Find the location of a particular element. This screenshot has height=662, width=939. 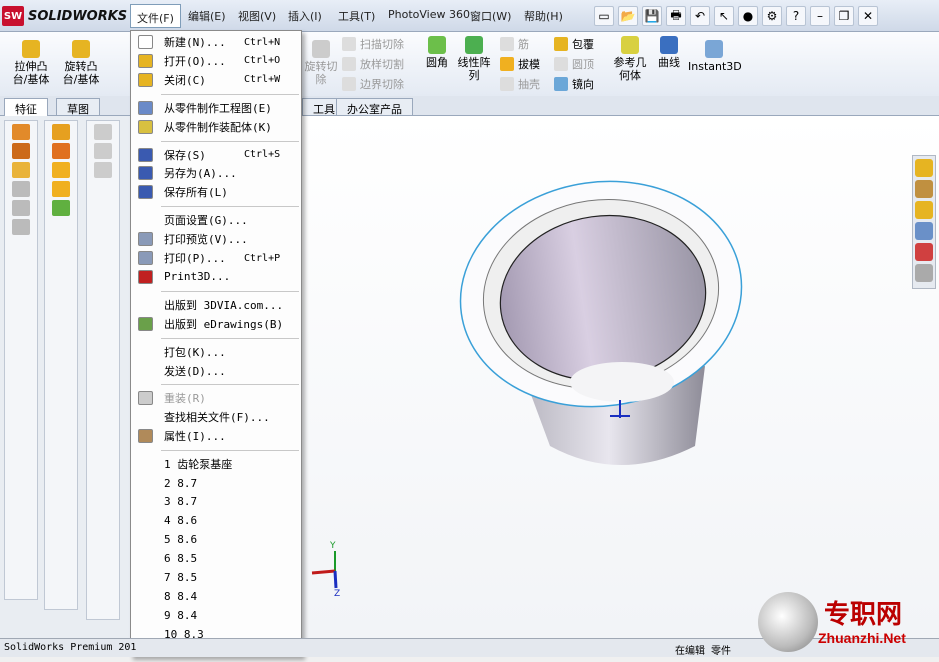

file-menu-item: 打开(O)... Ctrl+O is located at coordinates (216, 61).